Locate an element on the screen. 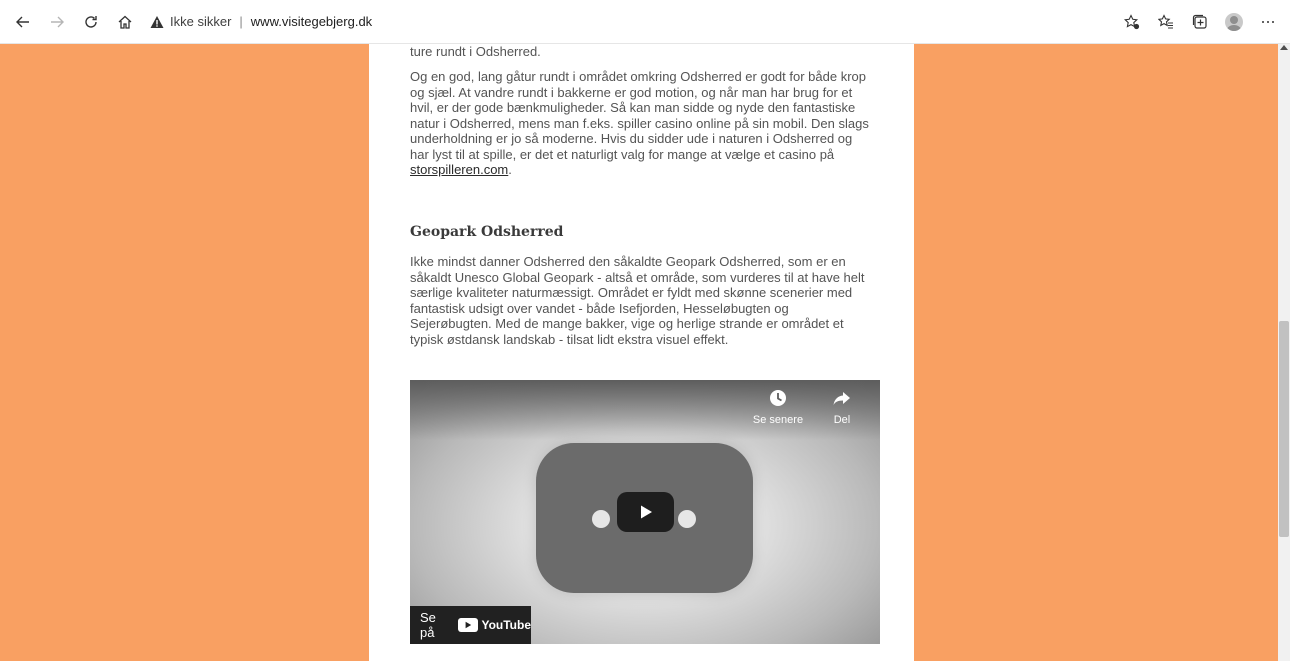 This screenshot has width=1290, height=661. youtube-logo: YouTube is located at coordinates (494, 625).